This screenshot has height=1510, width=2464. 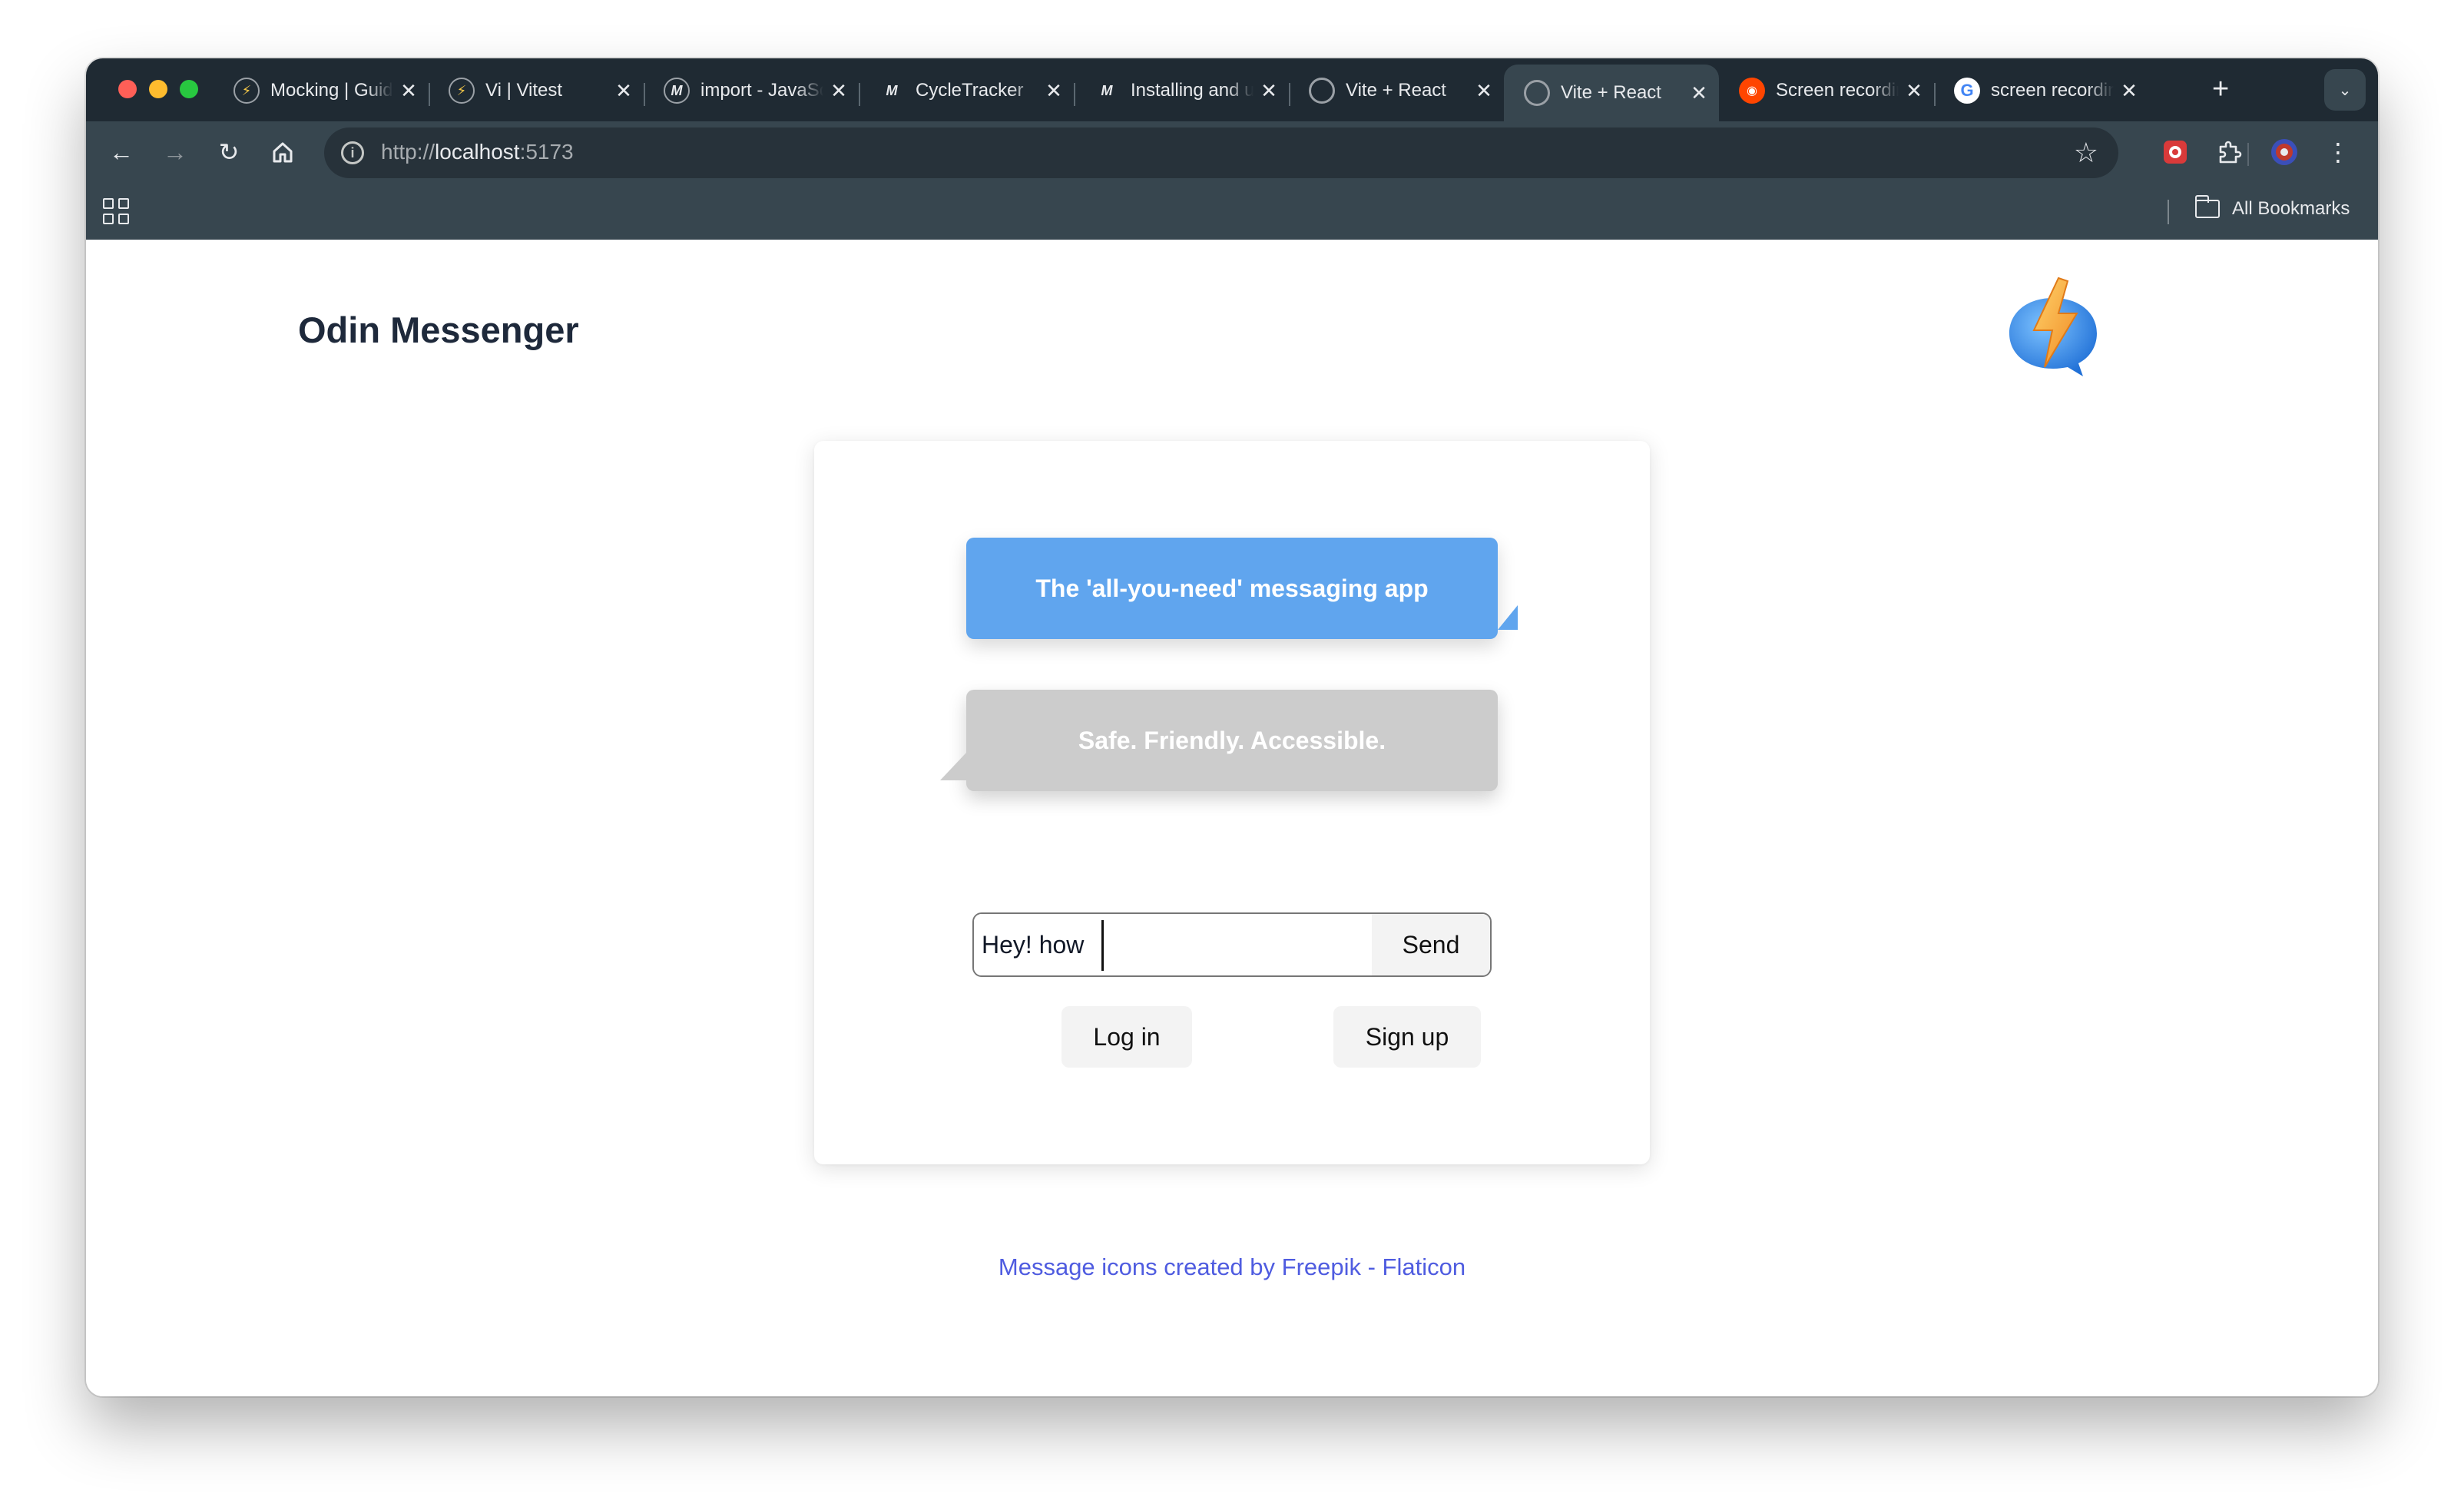 I want to click on tab-title: import - JavaScript | MDN, so click(x=761, y=90).